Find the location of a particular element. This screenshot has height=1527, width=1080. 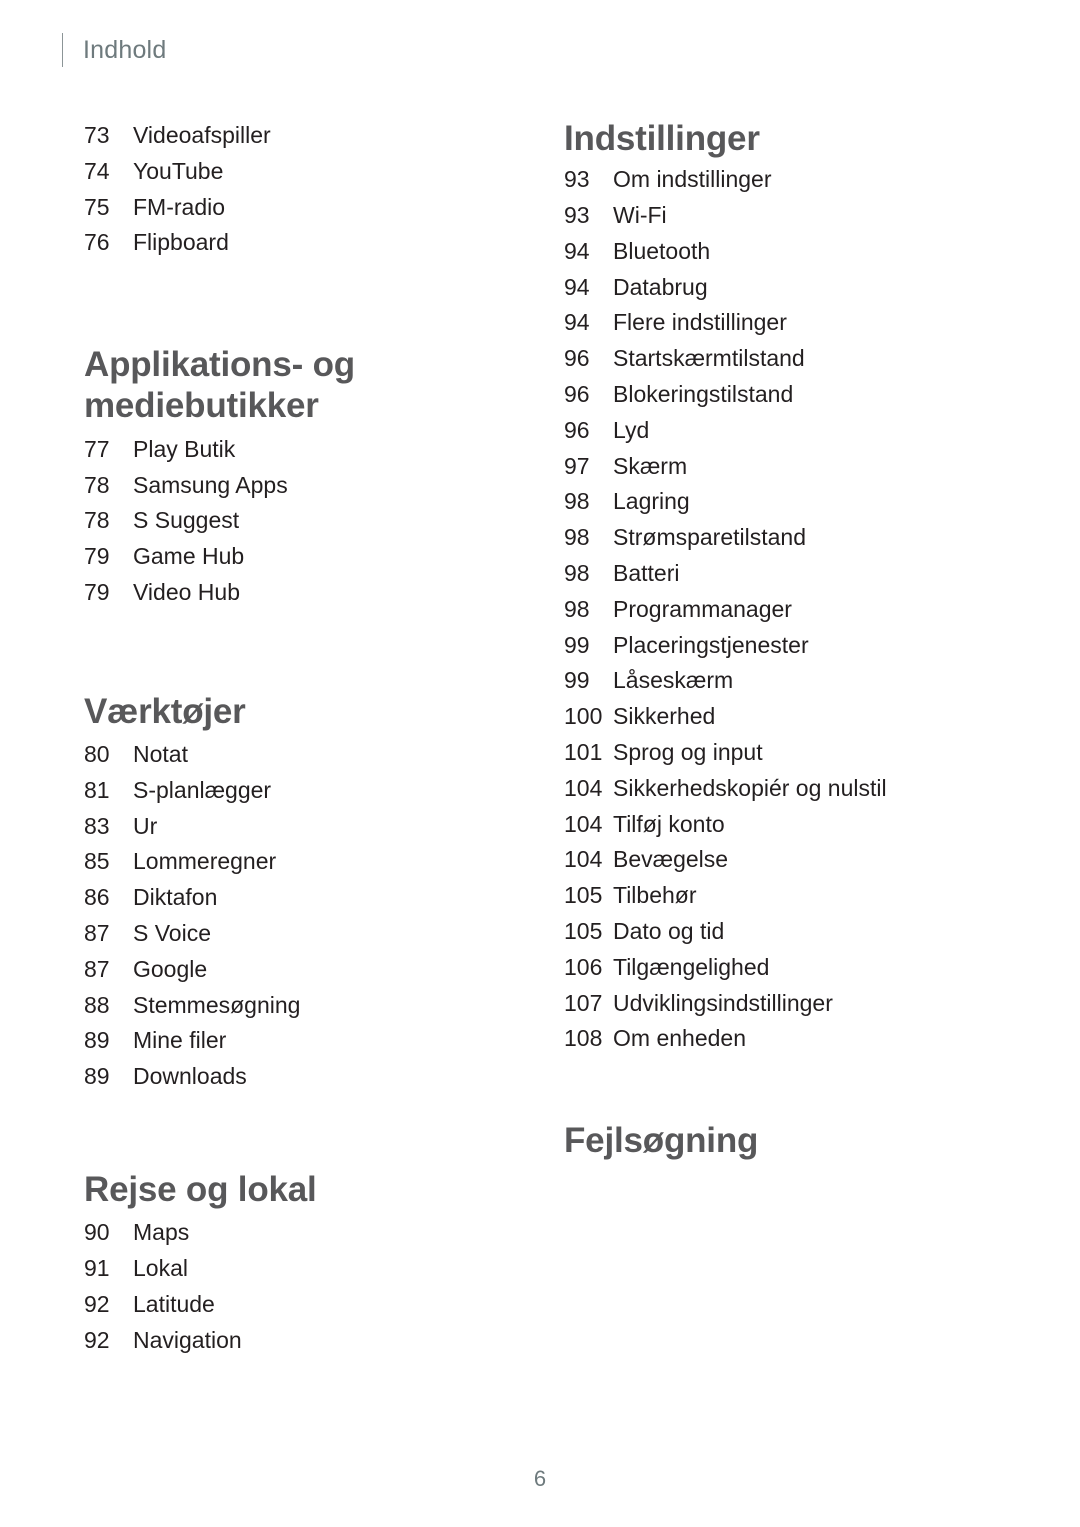

toc-page-number: 78 is located at coordinates (97, 520).